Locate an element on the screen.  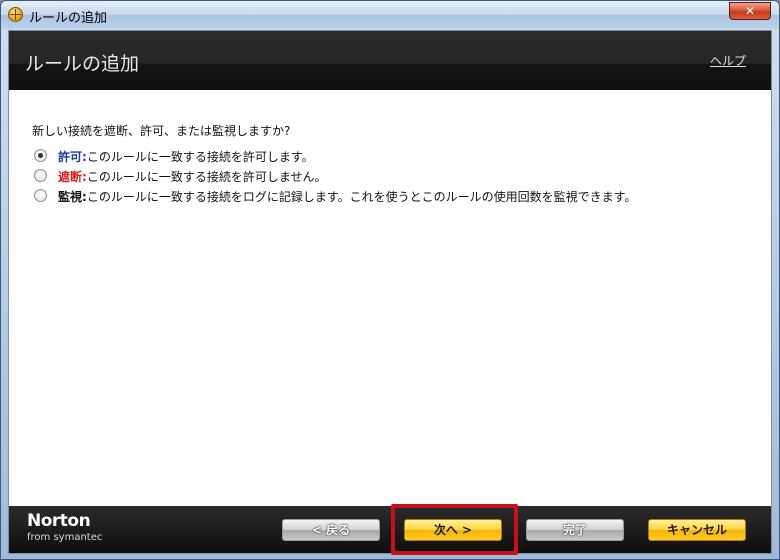
page-title: ルールの追加 is located at coordinates (82, 64).